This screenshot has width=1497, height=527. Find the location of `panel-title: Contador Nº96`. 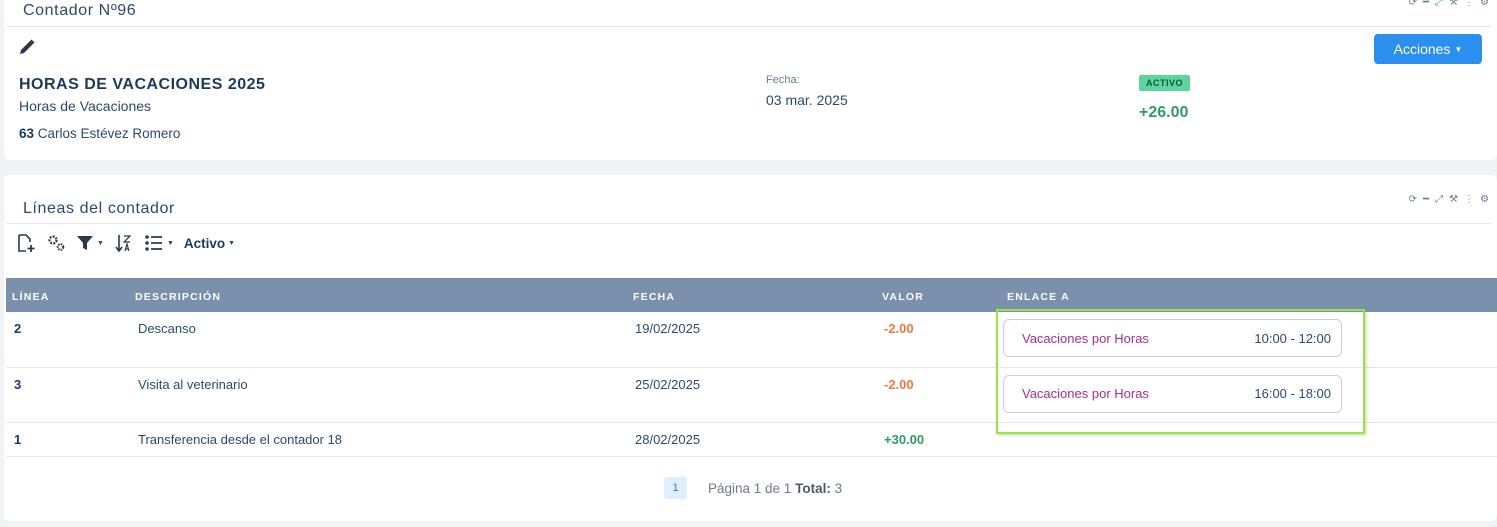

panel-title: Contador Nº96 is located at coordinates (80, 10).